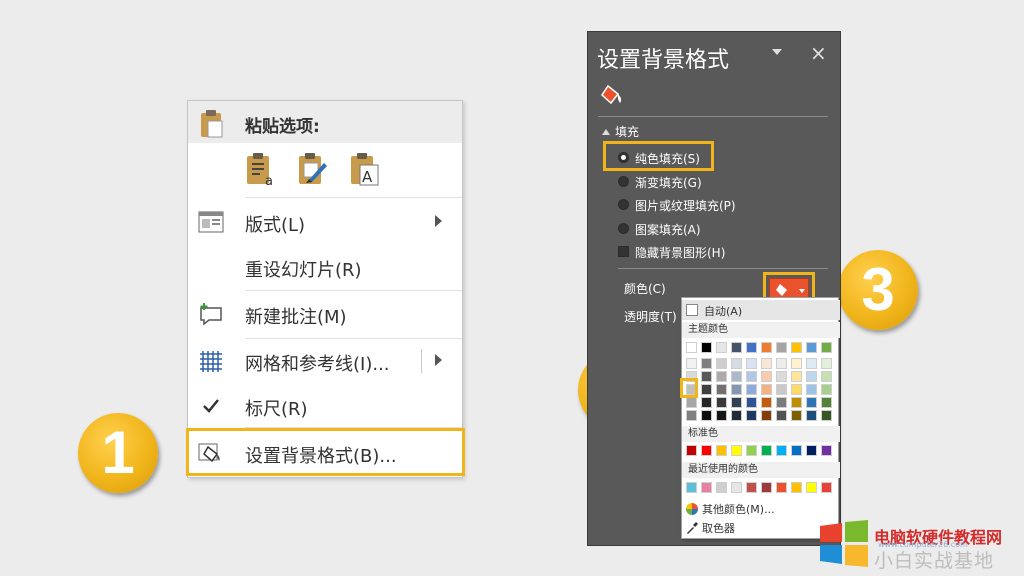  Describe the element at coordinates (777, 52) in the screenshot. I see `pane-options-chevron-icon` at that location.